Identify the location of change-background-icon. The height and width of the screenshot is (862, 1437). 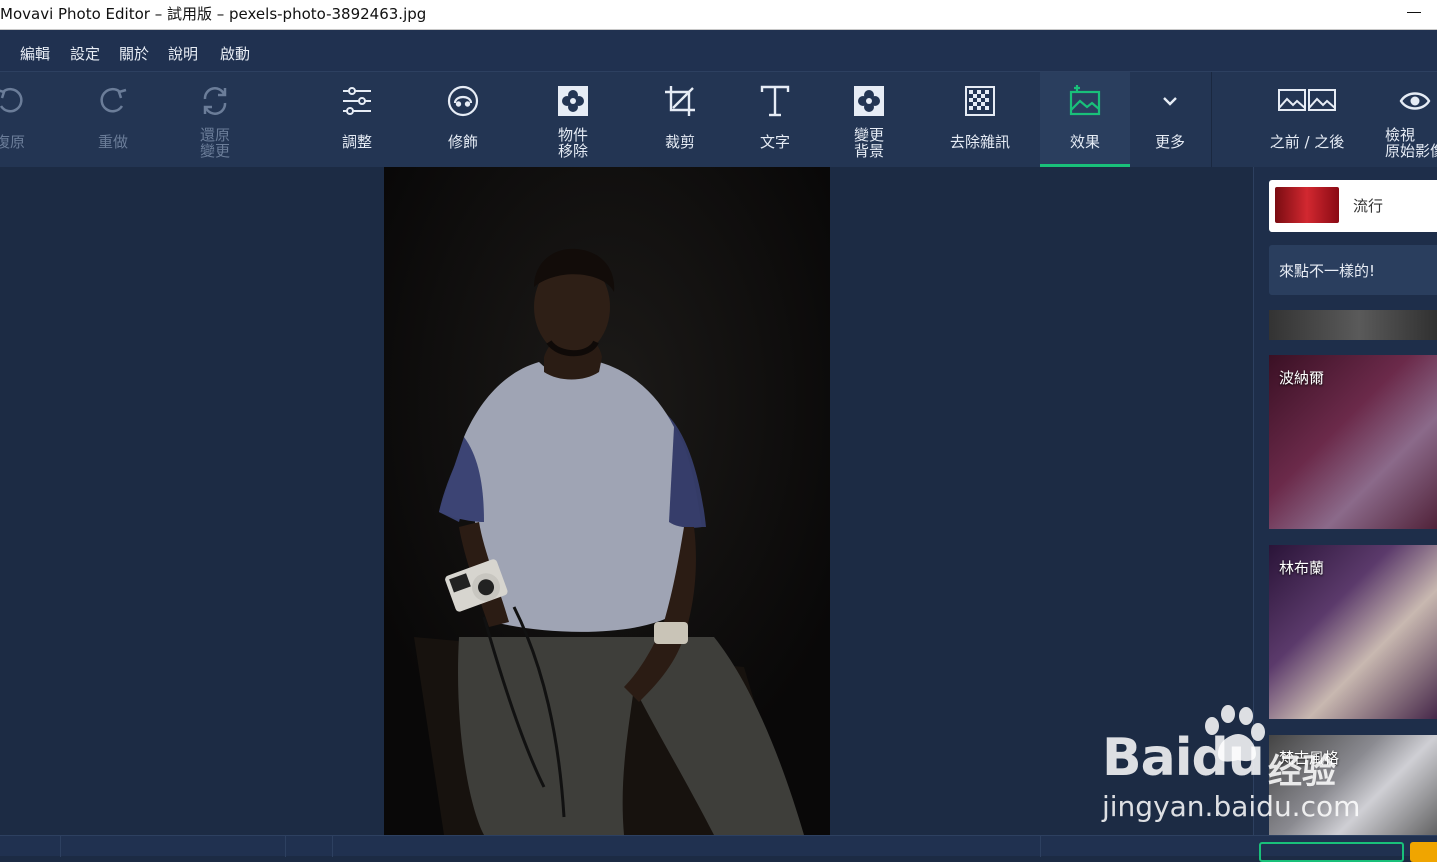
(869, 101).